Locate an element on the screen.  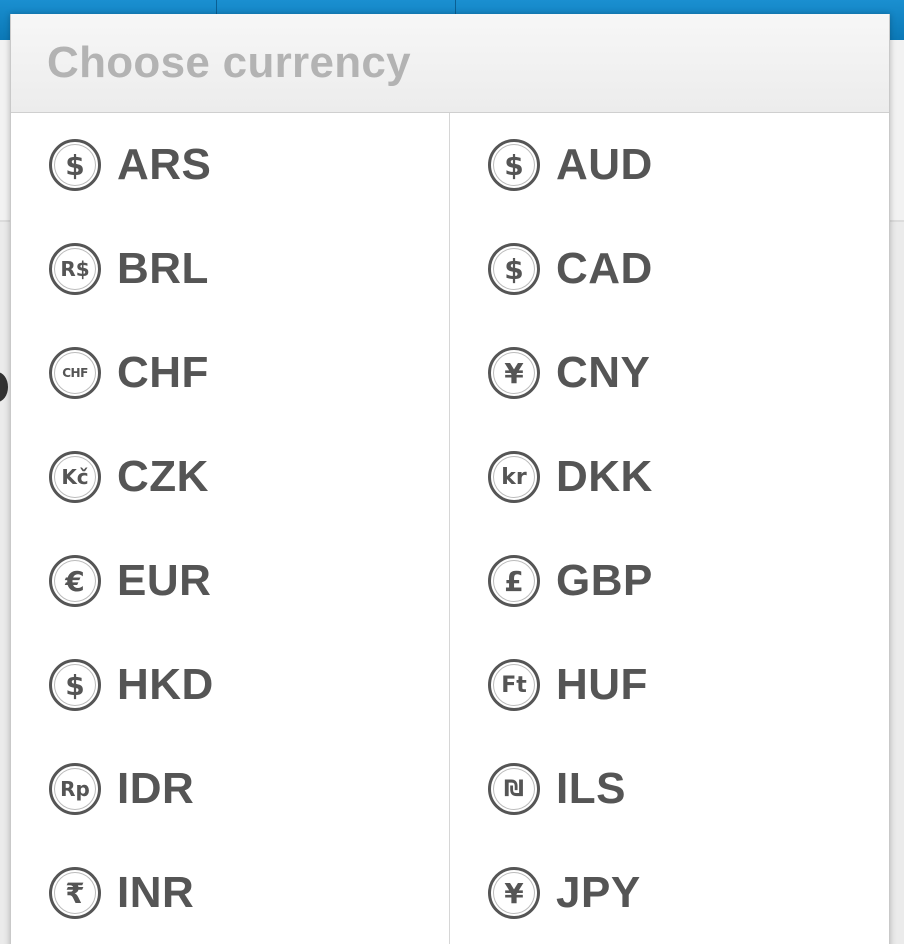
real-coin-icon: R$ is located at coordinates (75, 269).